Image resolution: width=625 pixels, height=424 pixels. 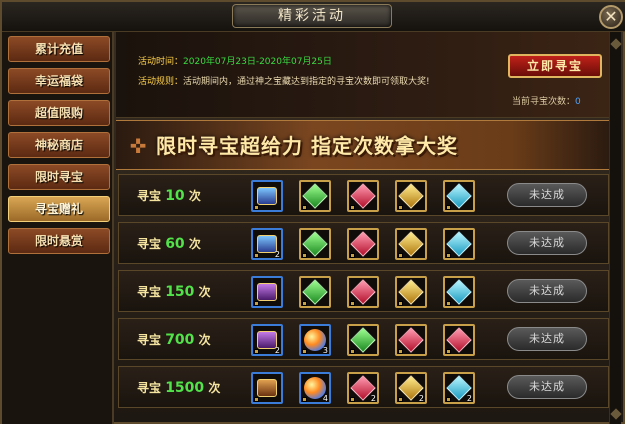 What do you see at coordinates (315, 388) in the screenshot?
I see `reward-item-slot: 4` at bounding box center [315, 388].